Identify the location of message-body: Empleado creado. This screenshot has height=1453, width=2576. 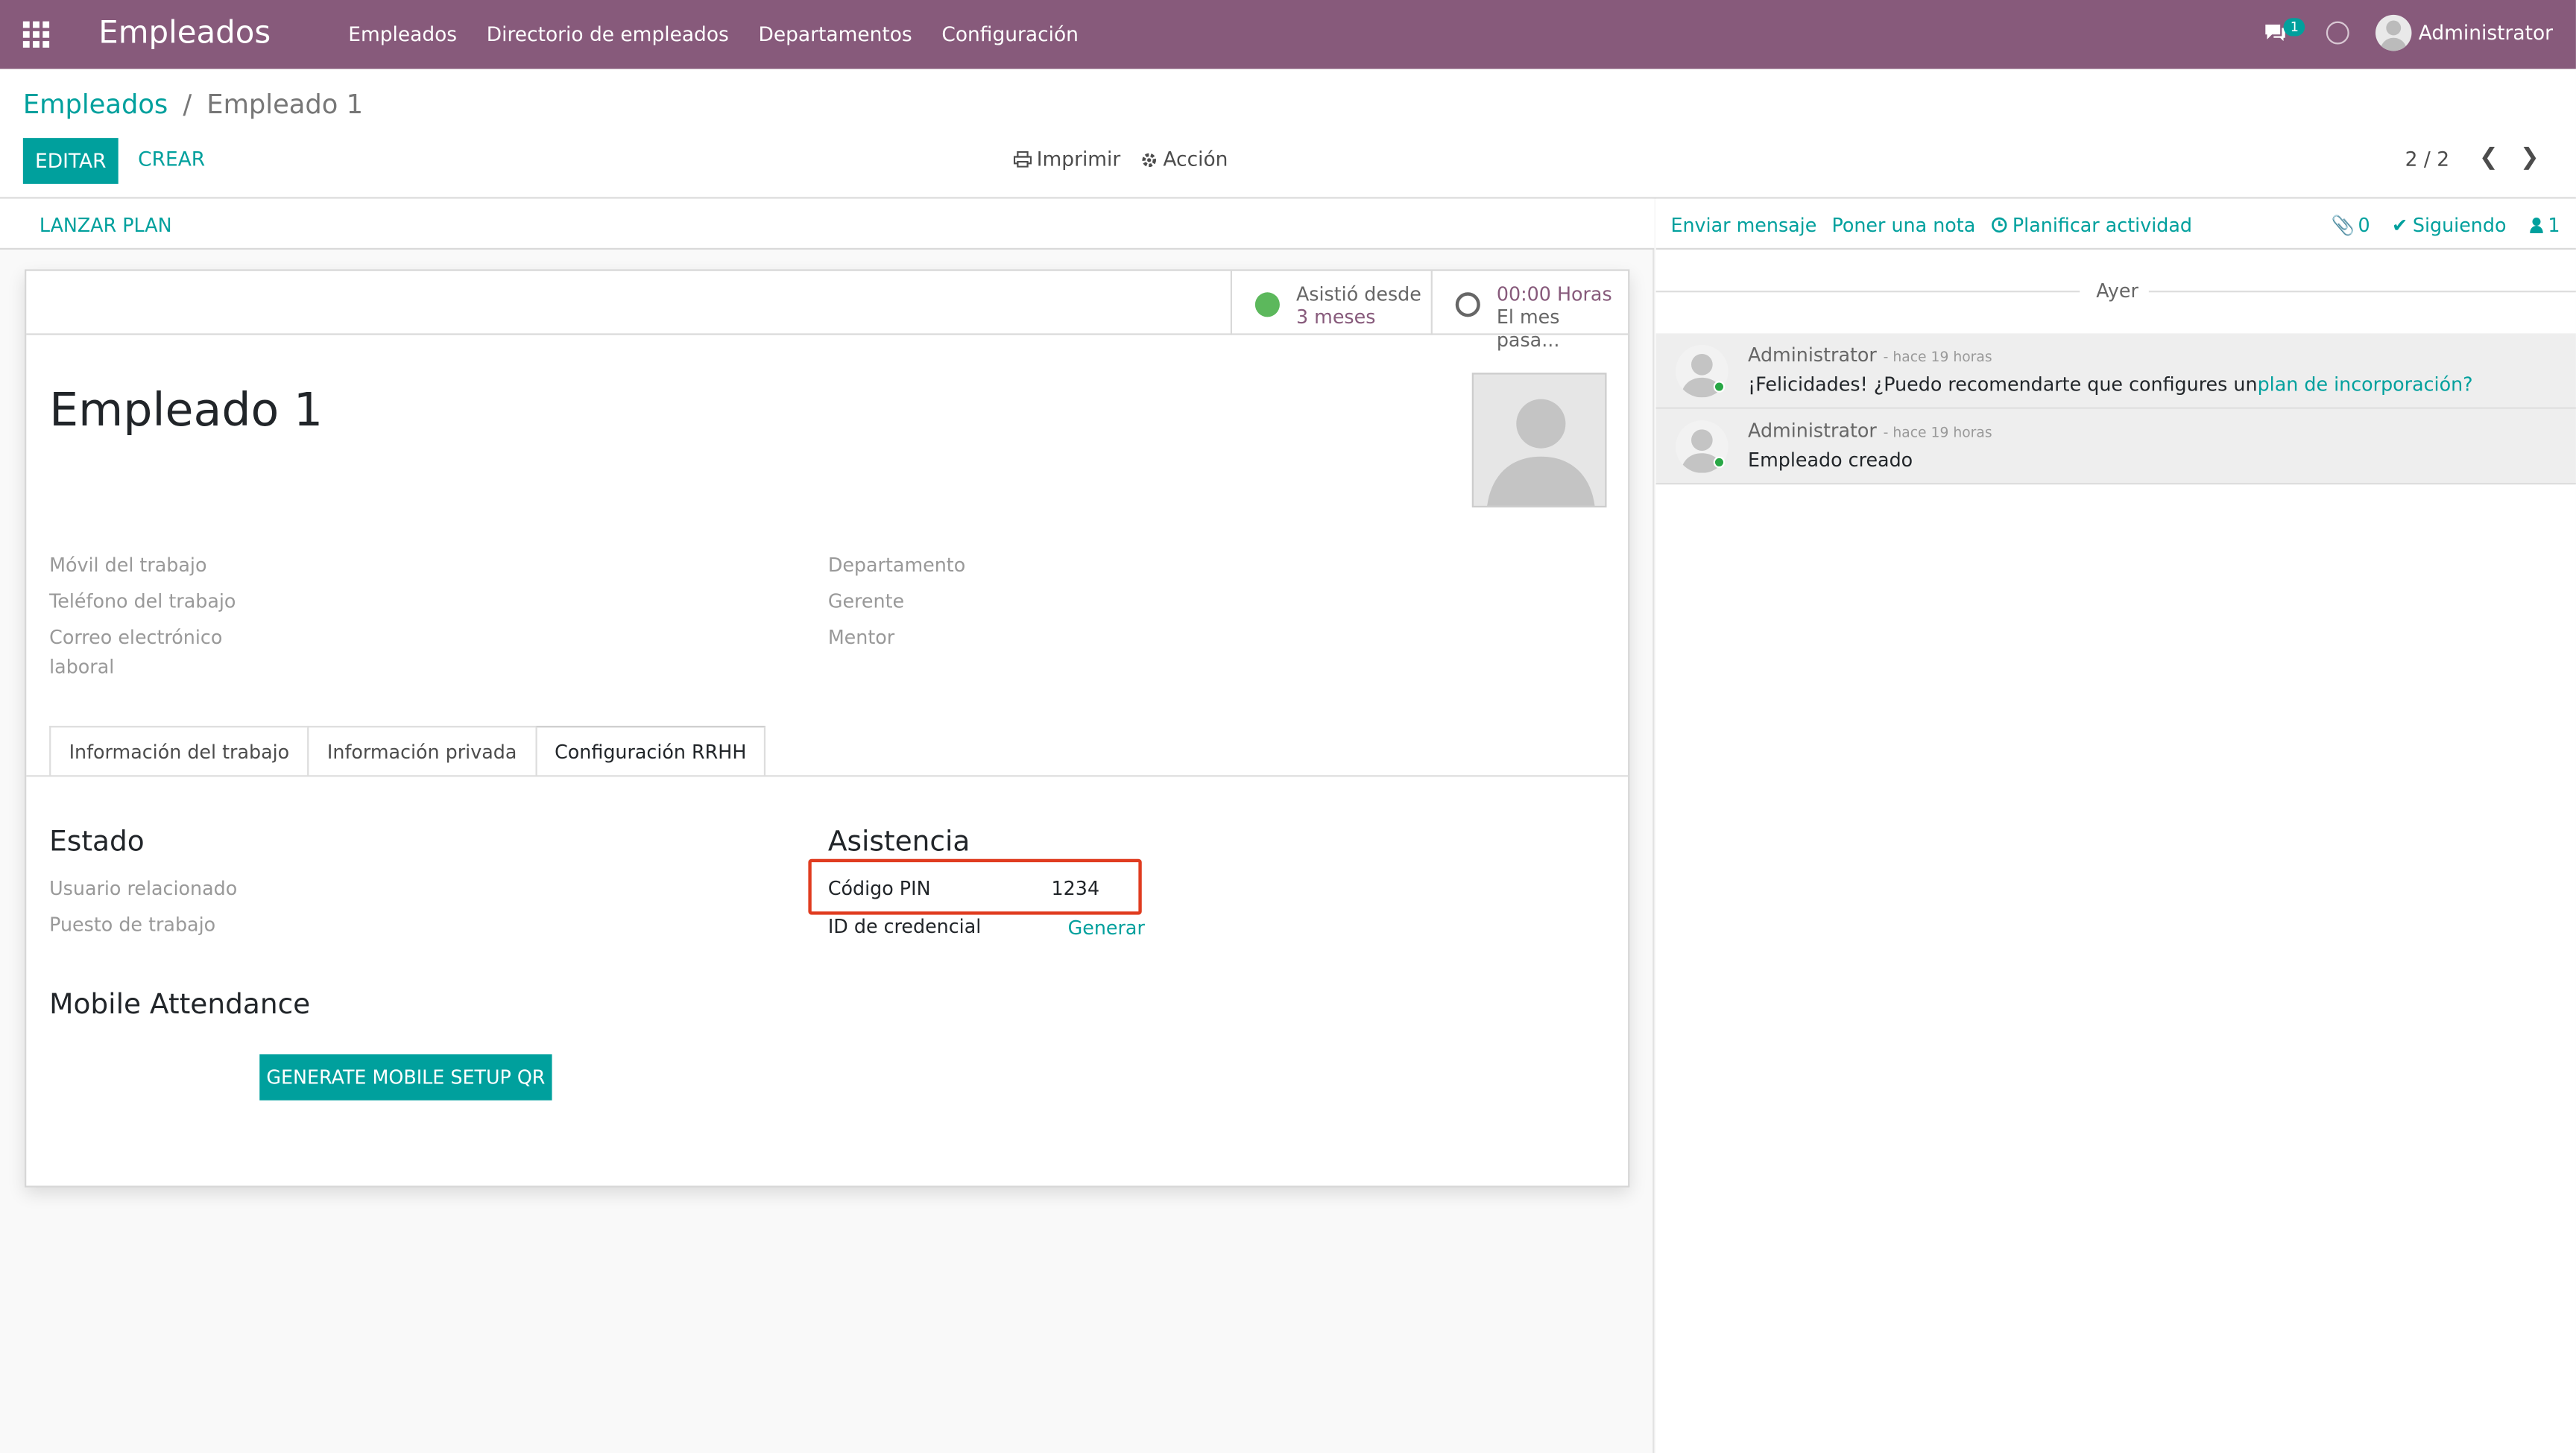
(1831, 460).